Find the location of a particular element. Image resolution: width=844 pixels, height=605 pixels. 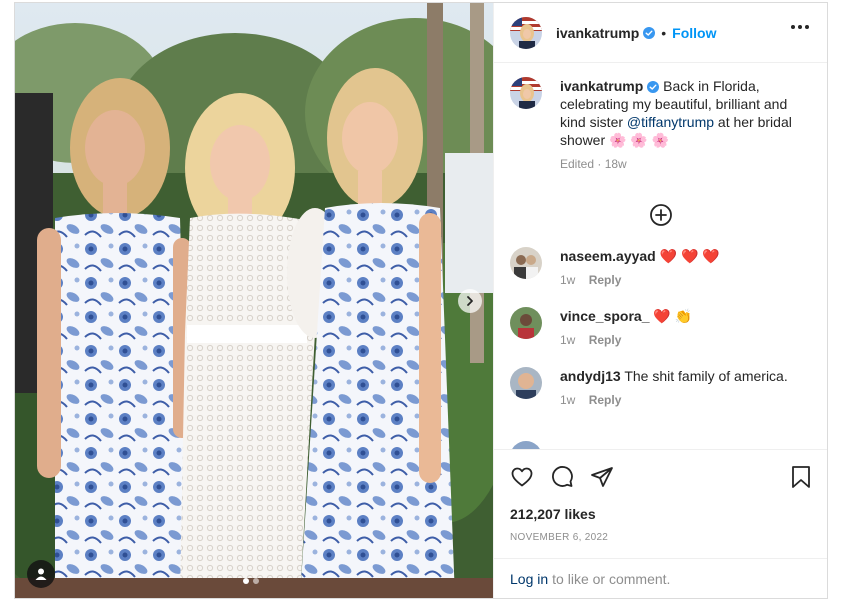

comment-line: naseem.ayyad ❤️ ❤️ ❤️ is located at coordinates (640, 256).